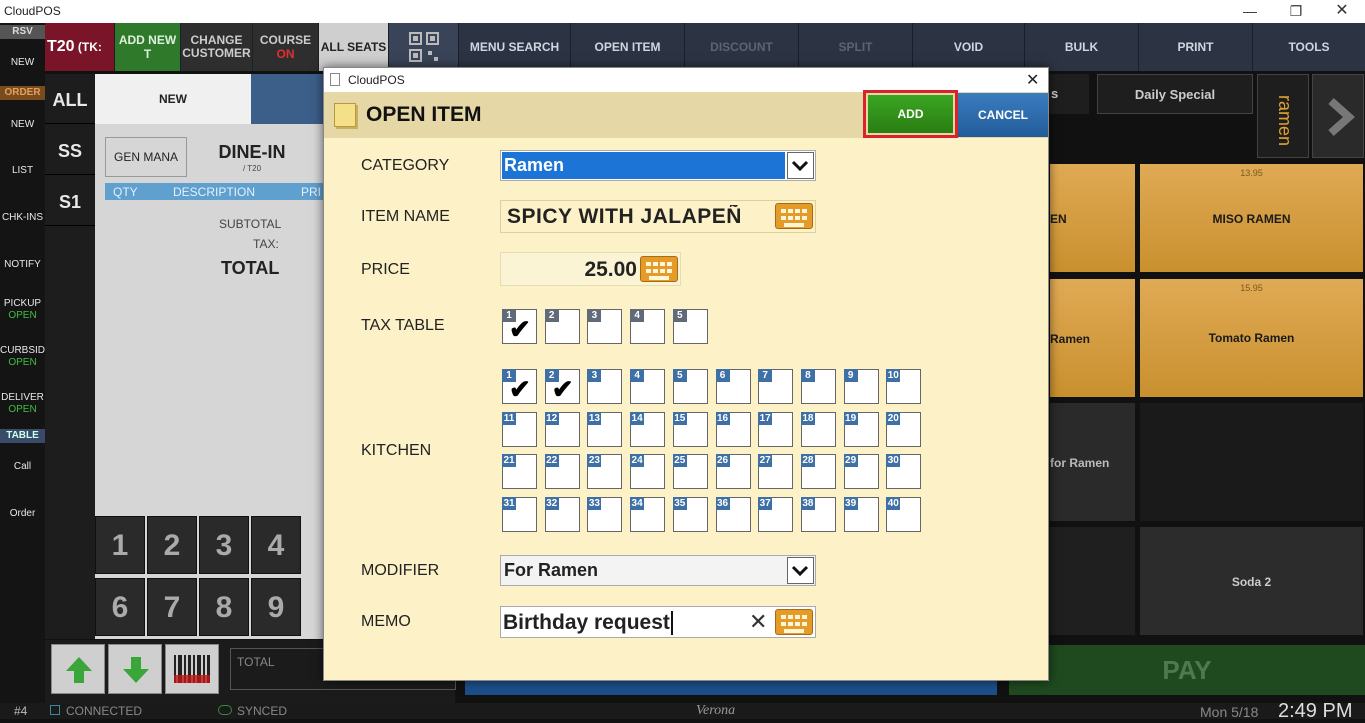  What do you see at coordinates (1092, 462) in the screenshot?
I see `menu-tile: for Ramen` at bounding box center [1092, 462].